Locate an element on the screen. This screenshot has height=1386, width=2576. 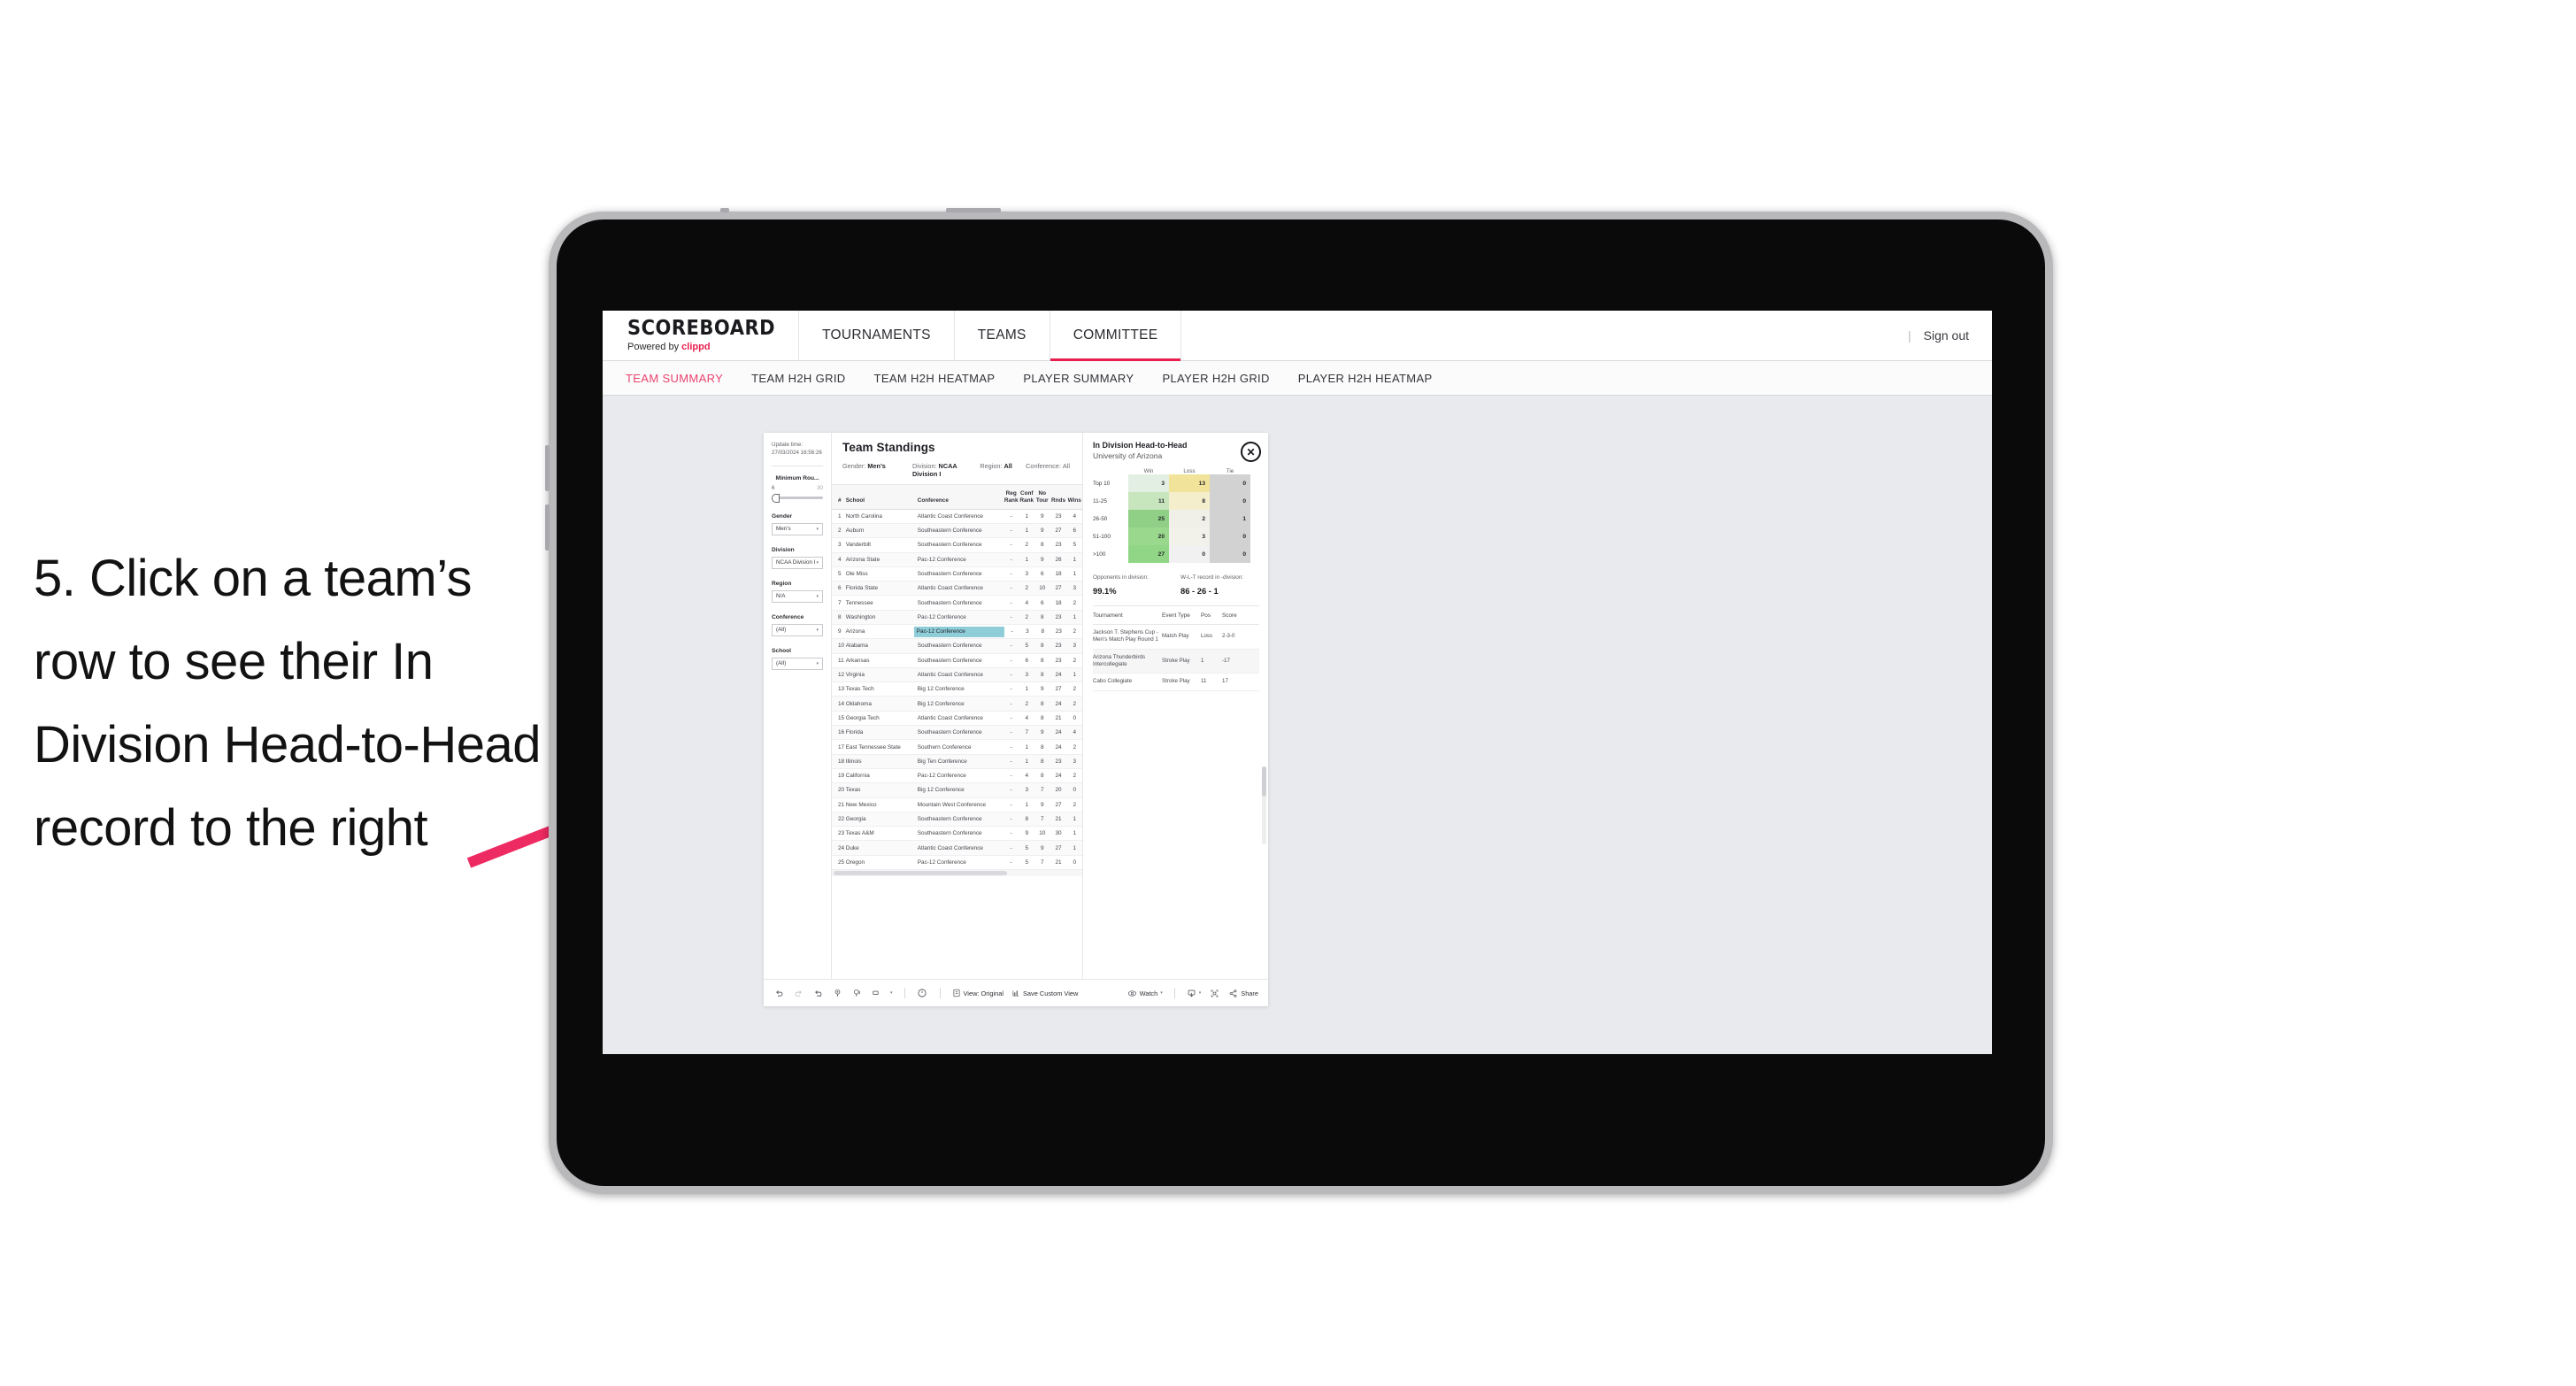
refresh-data-icon is located at coordinates (876, 994).